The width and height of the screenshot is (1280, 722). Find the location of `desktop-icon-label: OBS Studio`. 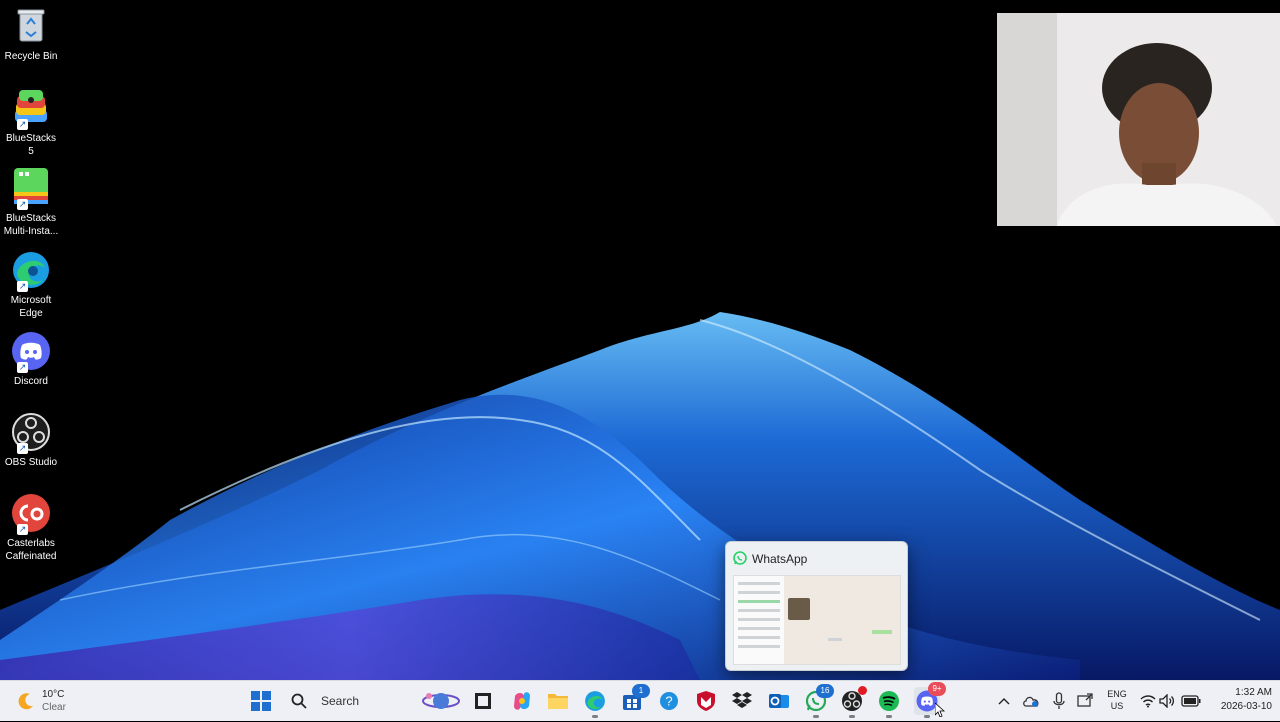

desktop-icon-label: OBS Studio is located at coordinates (31, 462).